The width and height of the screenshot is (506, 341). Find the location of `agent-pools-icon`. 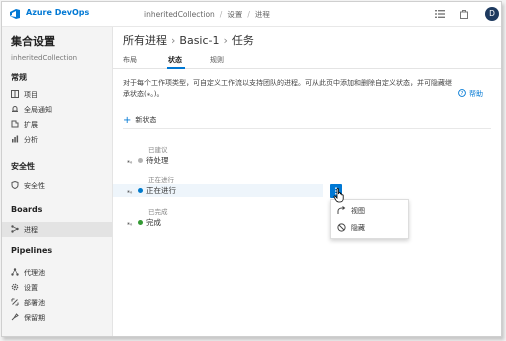

agent-pools-icon is located at coordinates (15, 272).